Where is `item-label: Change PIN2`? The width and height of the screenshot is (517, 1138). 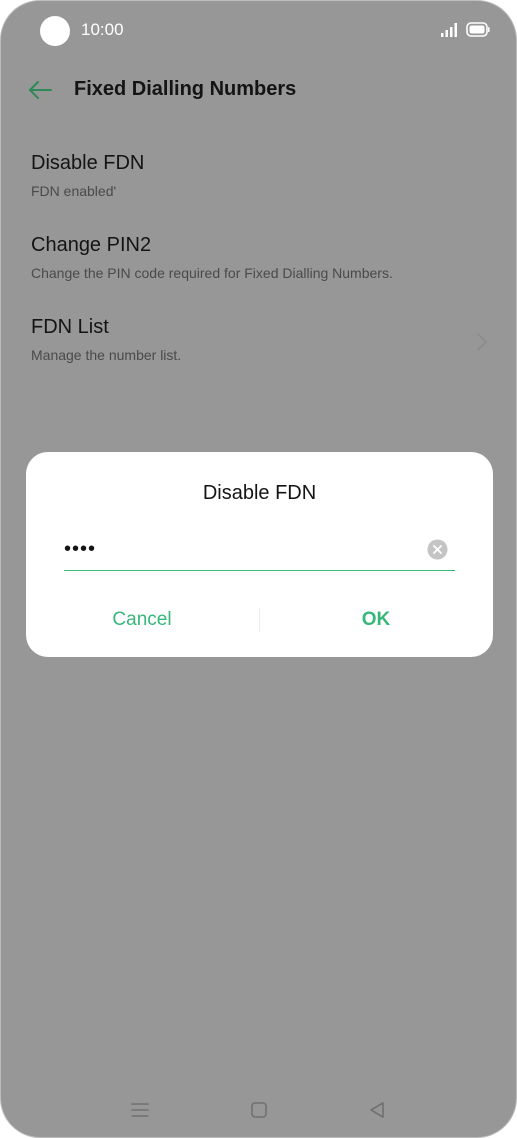 item-label: Change PIN2 is located at coordinates (91, 245).